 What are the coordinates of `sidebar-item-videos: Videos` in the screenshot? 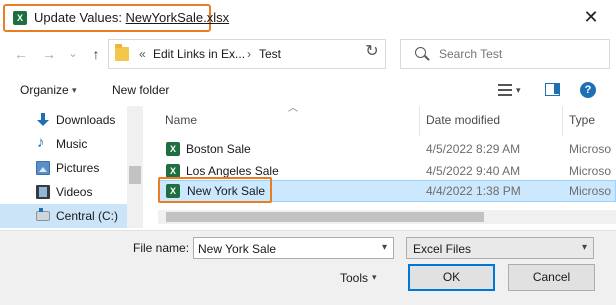 It's located at (71, 192).